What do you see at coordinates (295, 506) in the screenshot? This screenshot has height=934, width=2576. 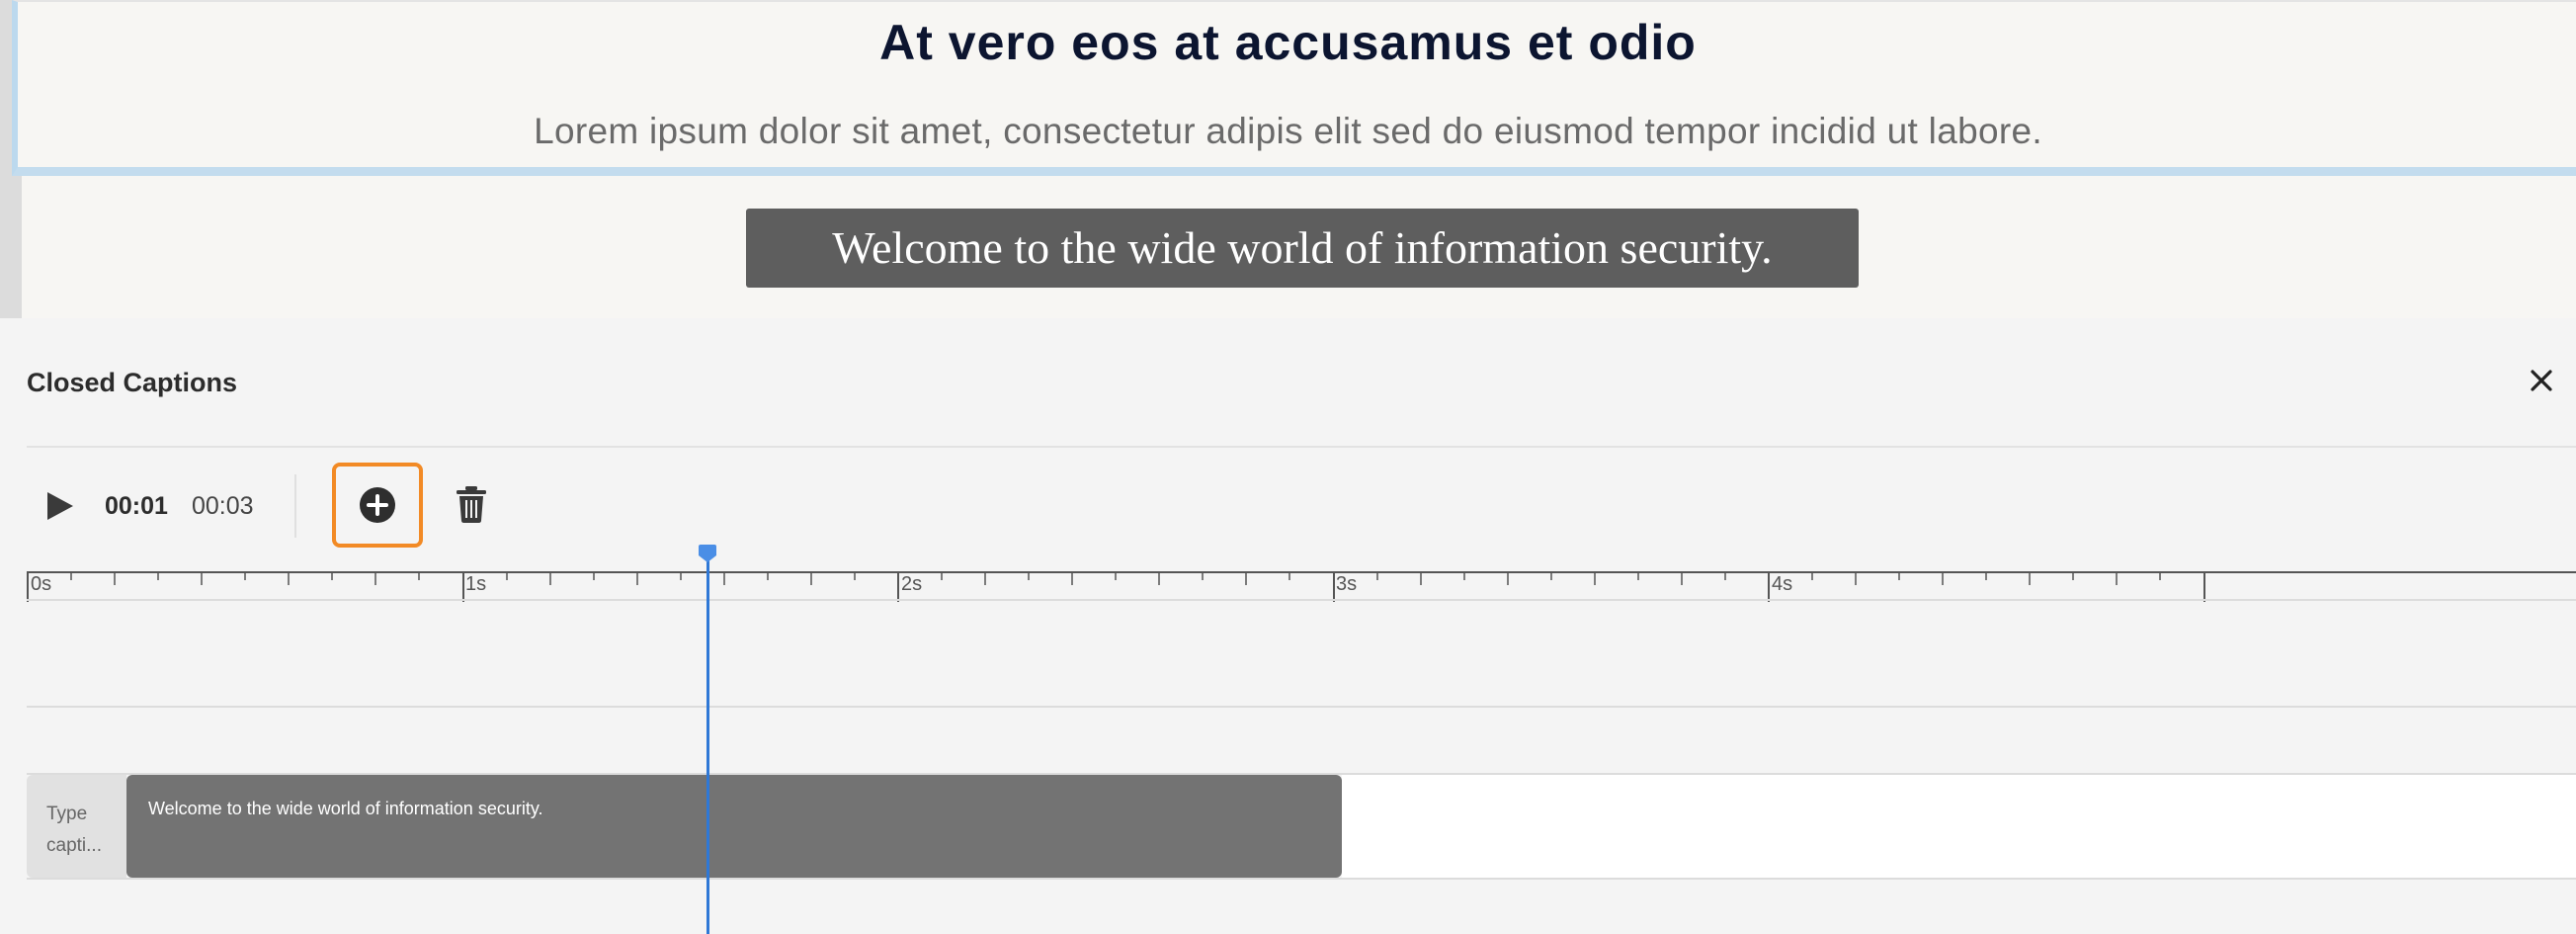 I see `toolbar-separator` at bounding box center [295, 506].